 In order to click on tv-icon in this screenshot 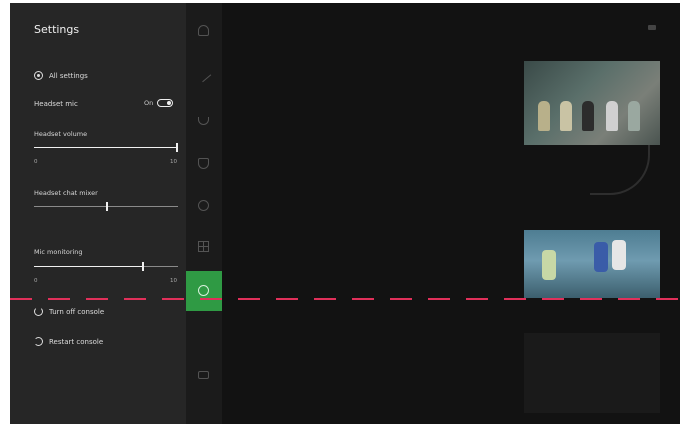, I will do `click(203, 375)`.